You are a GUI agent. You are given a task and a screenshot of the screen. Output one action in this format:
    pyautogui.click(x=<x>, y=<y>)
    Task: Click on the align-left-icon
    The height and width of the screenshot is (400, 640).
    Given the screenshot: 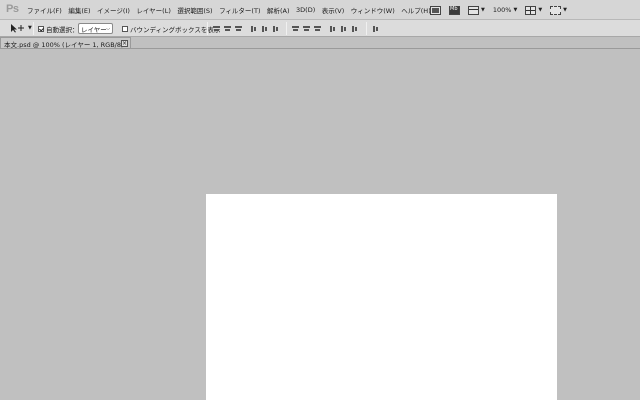 What is the action you would take?
    pyautogui.click(x=254, y=28)
    